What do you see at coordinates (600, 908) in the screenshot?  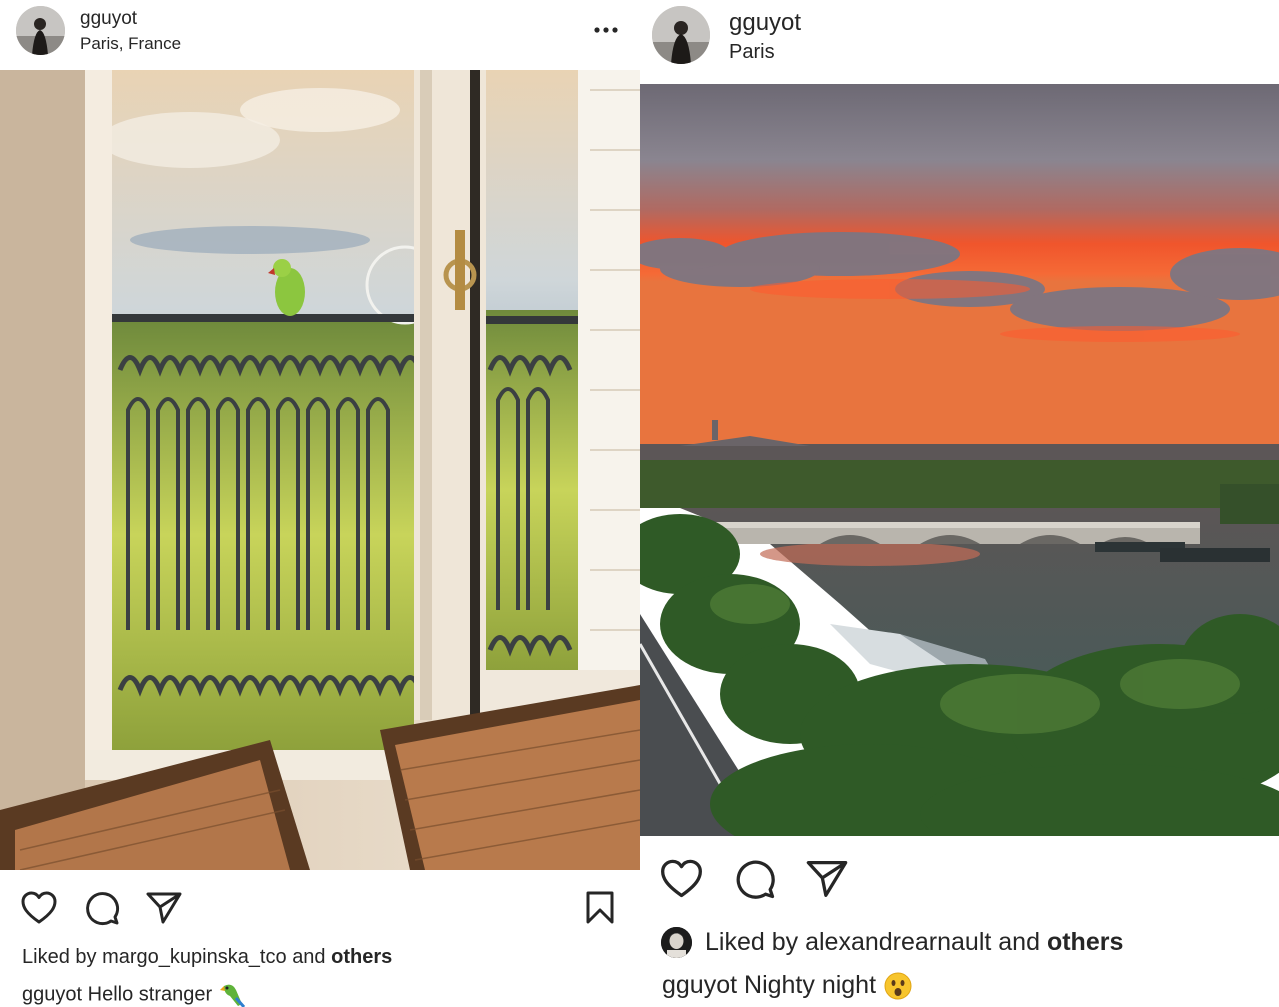 I see `bookmark-icon` at bounding box center [600, 908].